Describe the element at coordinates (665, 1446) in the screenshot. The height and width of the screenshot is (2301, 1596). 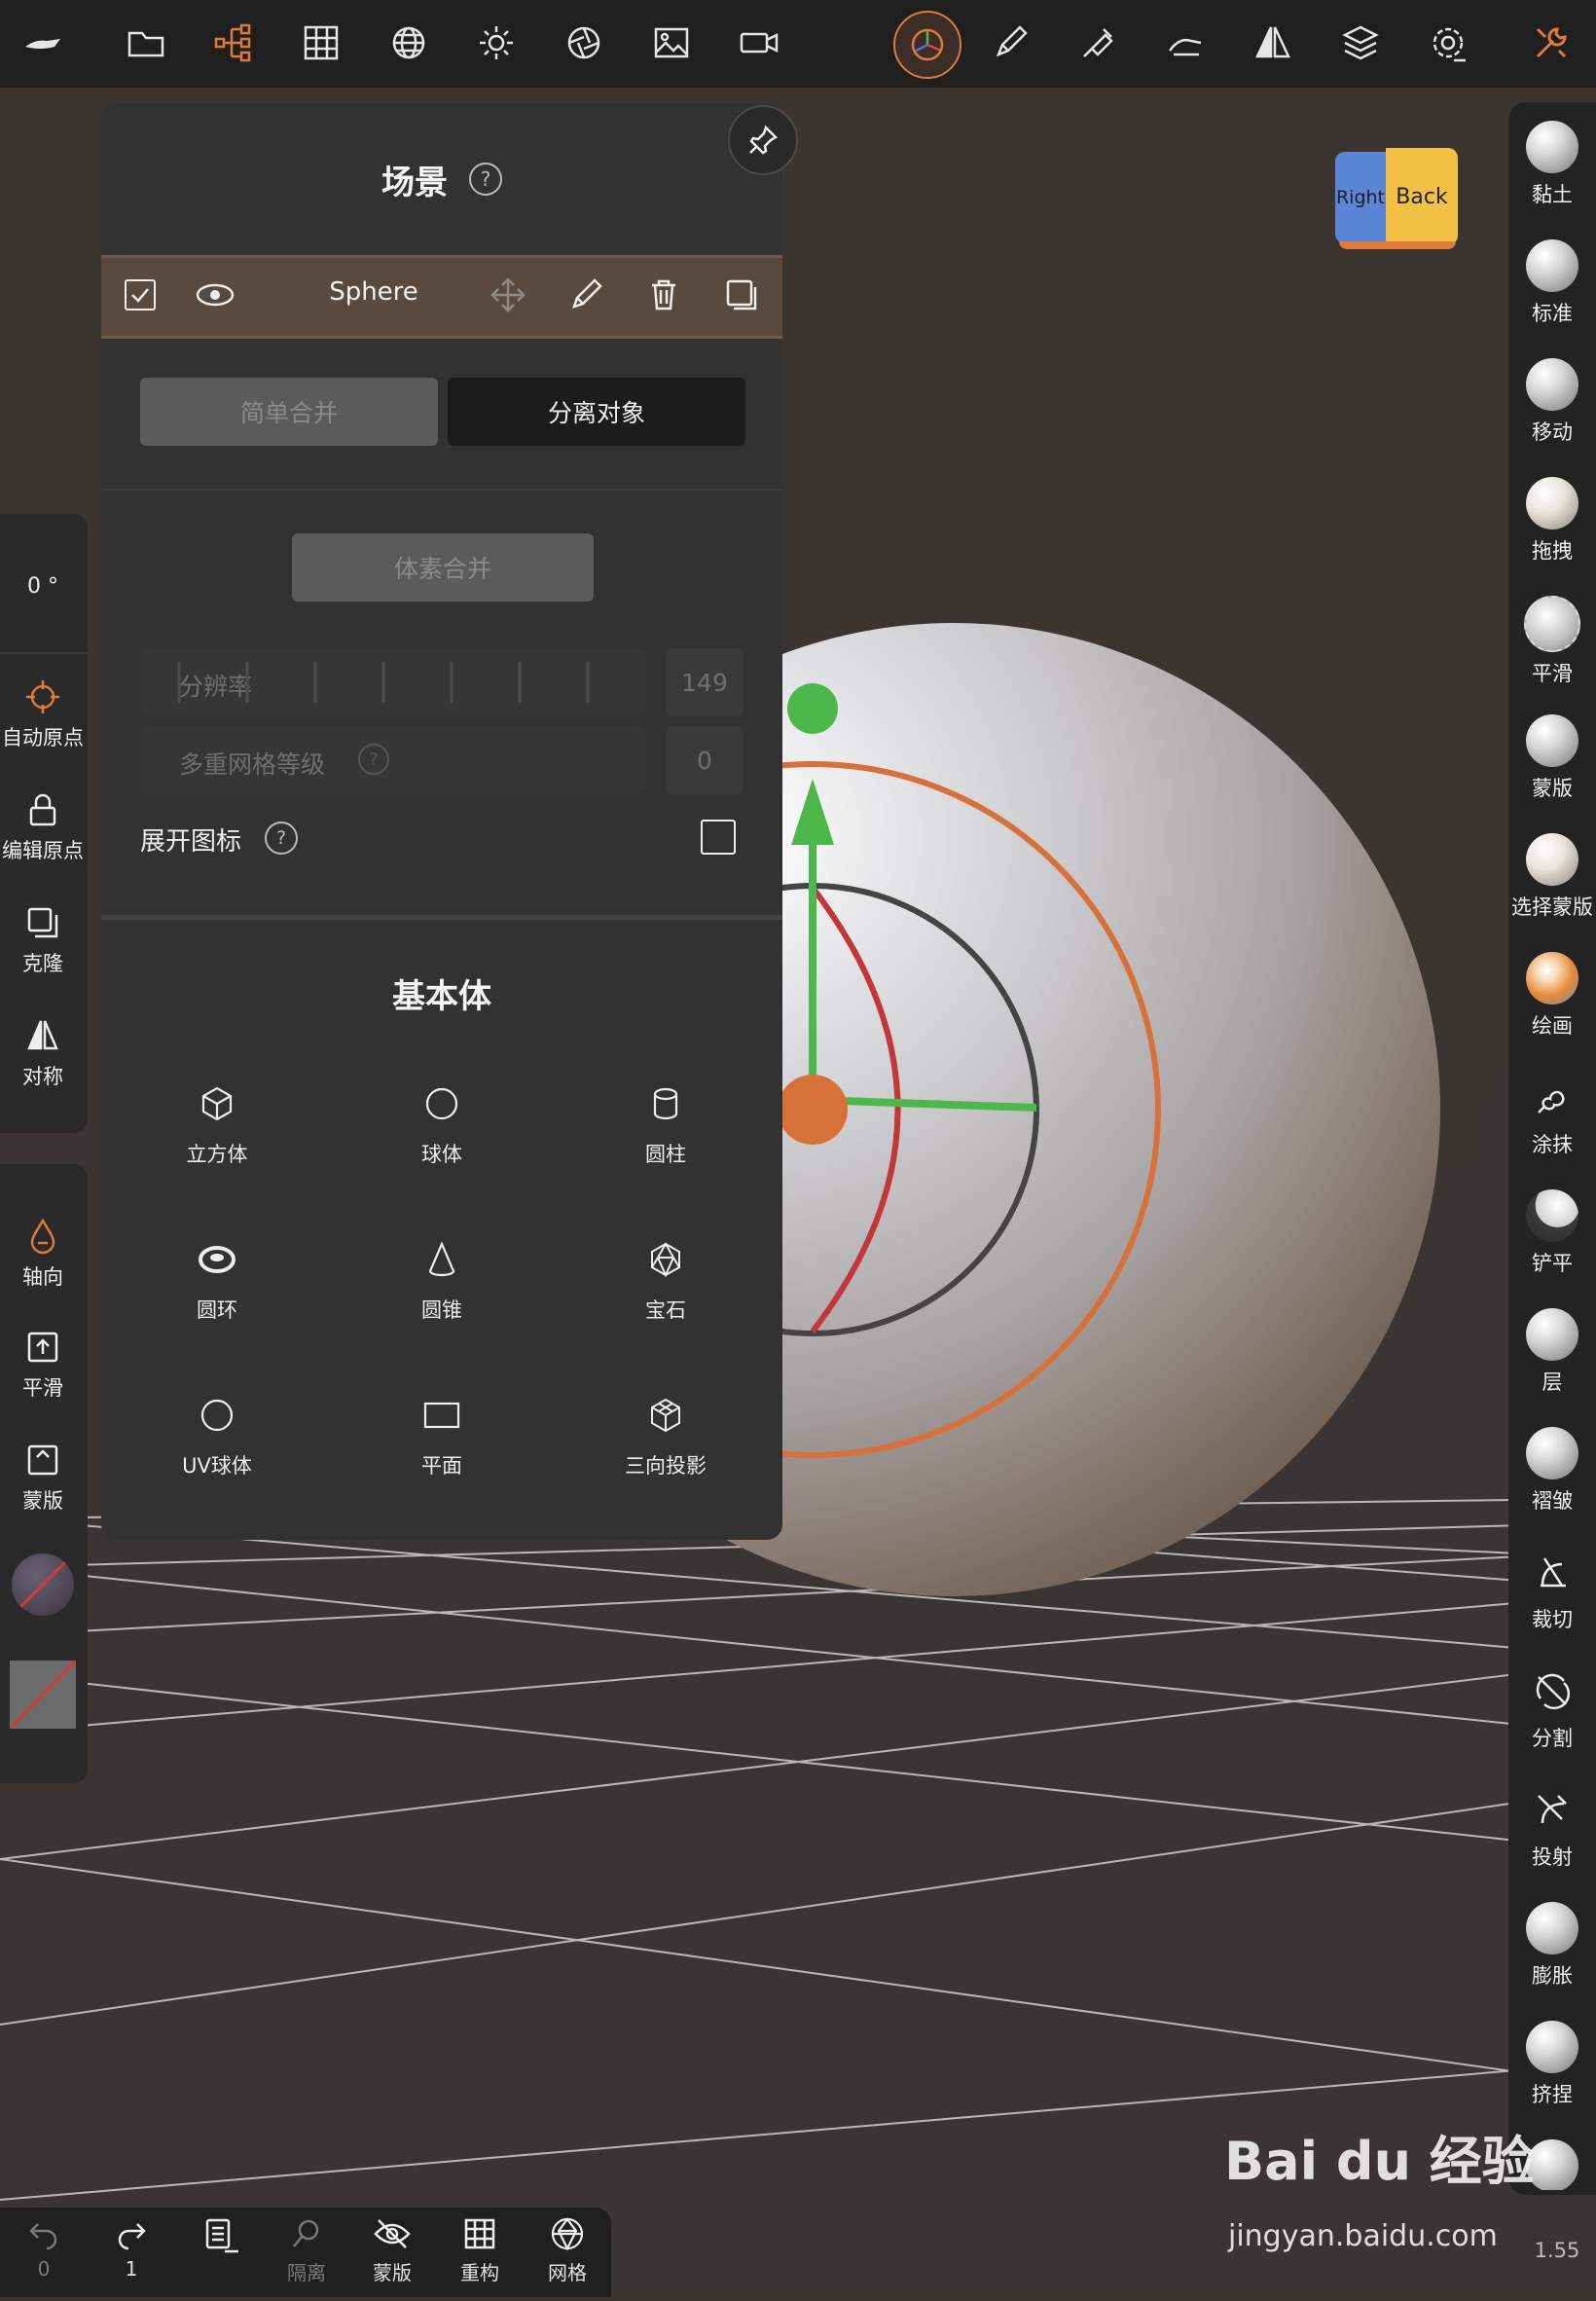
I see `primitive-triplanar: 三向投影` at that location.